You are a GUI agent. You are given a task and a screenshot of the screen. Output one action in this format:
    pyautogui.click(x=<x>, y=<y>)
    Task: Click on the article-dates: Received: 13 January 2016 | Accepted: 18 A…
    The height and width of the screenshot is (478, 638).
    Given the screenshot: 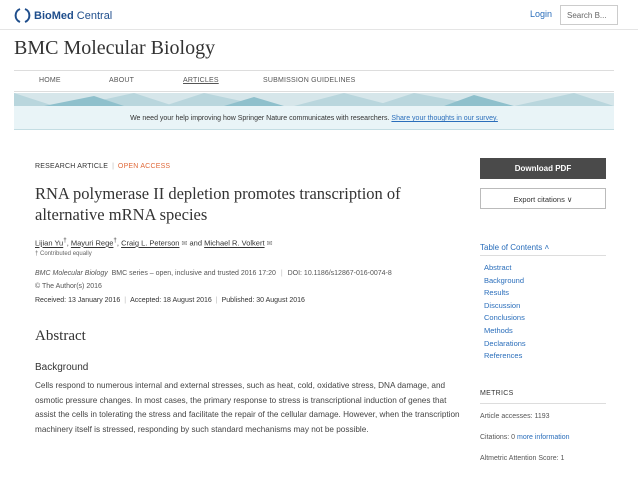 What is the action you would take?
    pyautogui.click(x=170, y=300)
    